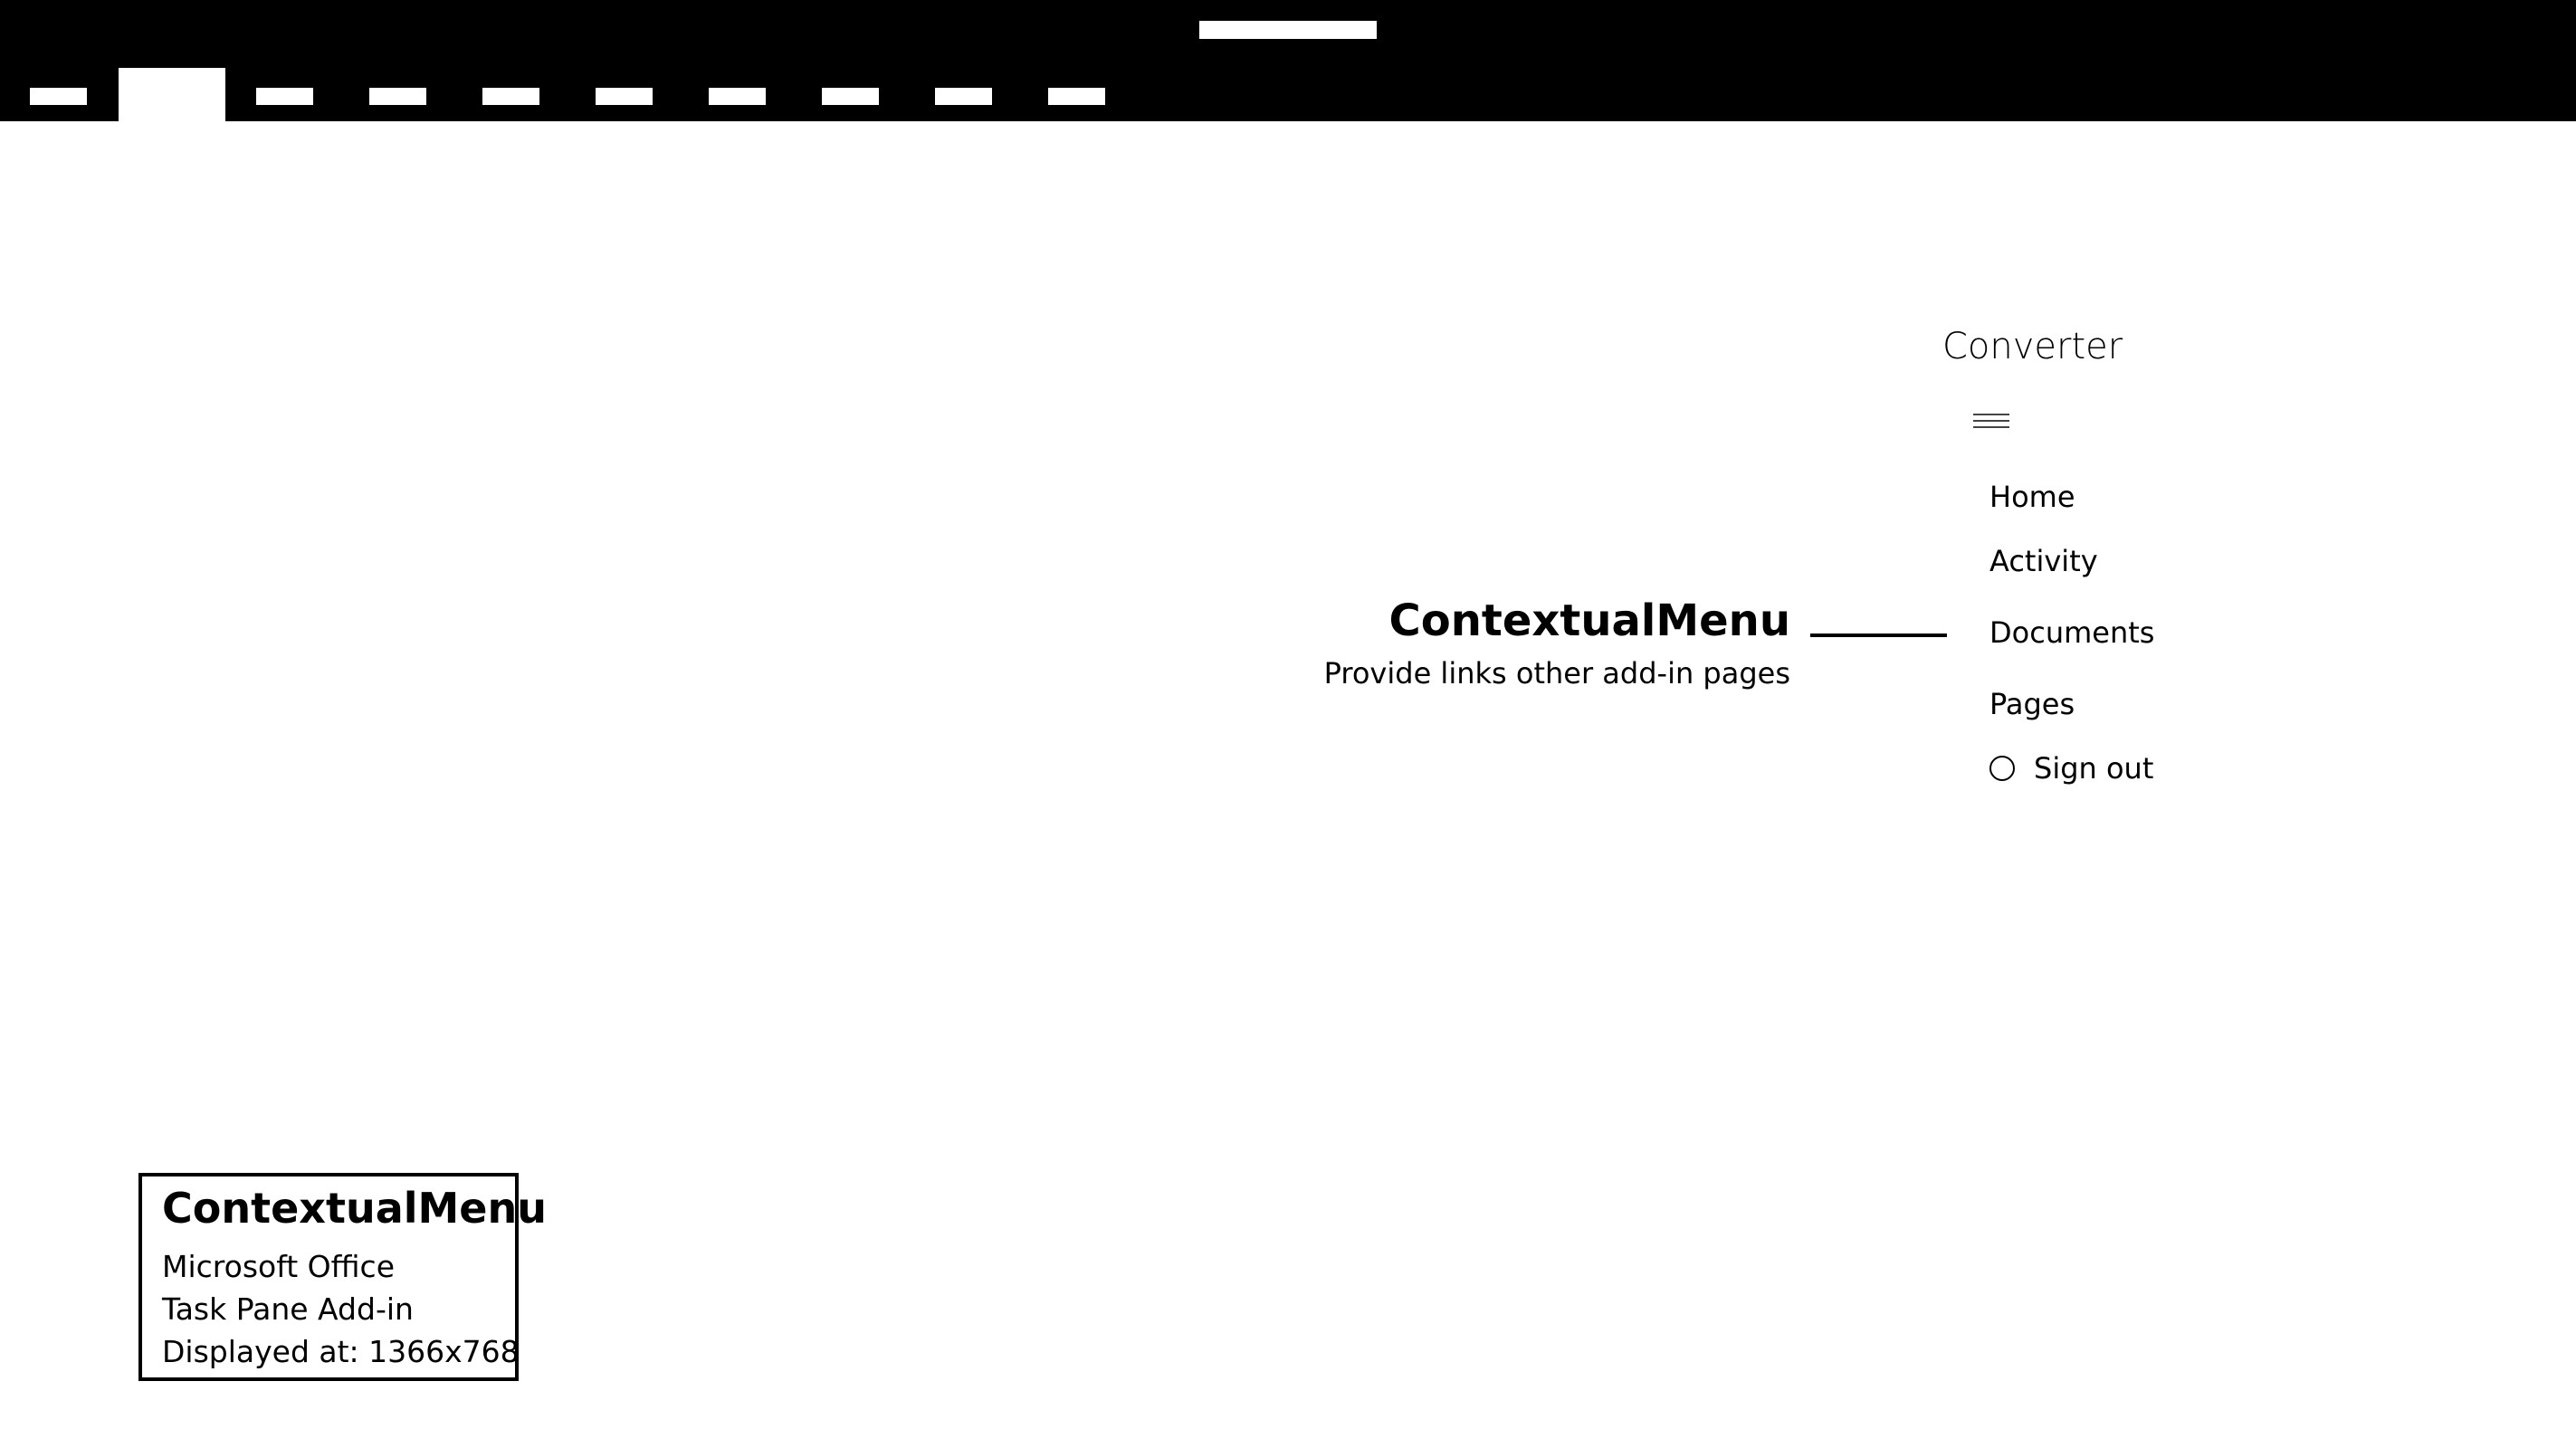  I want to click on sign-out-button: Sign out, so click(2071, 769).